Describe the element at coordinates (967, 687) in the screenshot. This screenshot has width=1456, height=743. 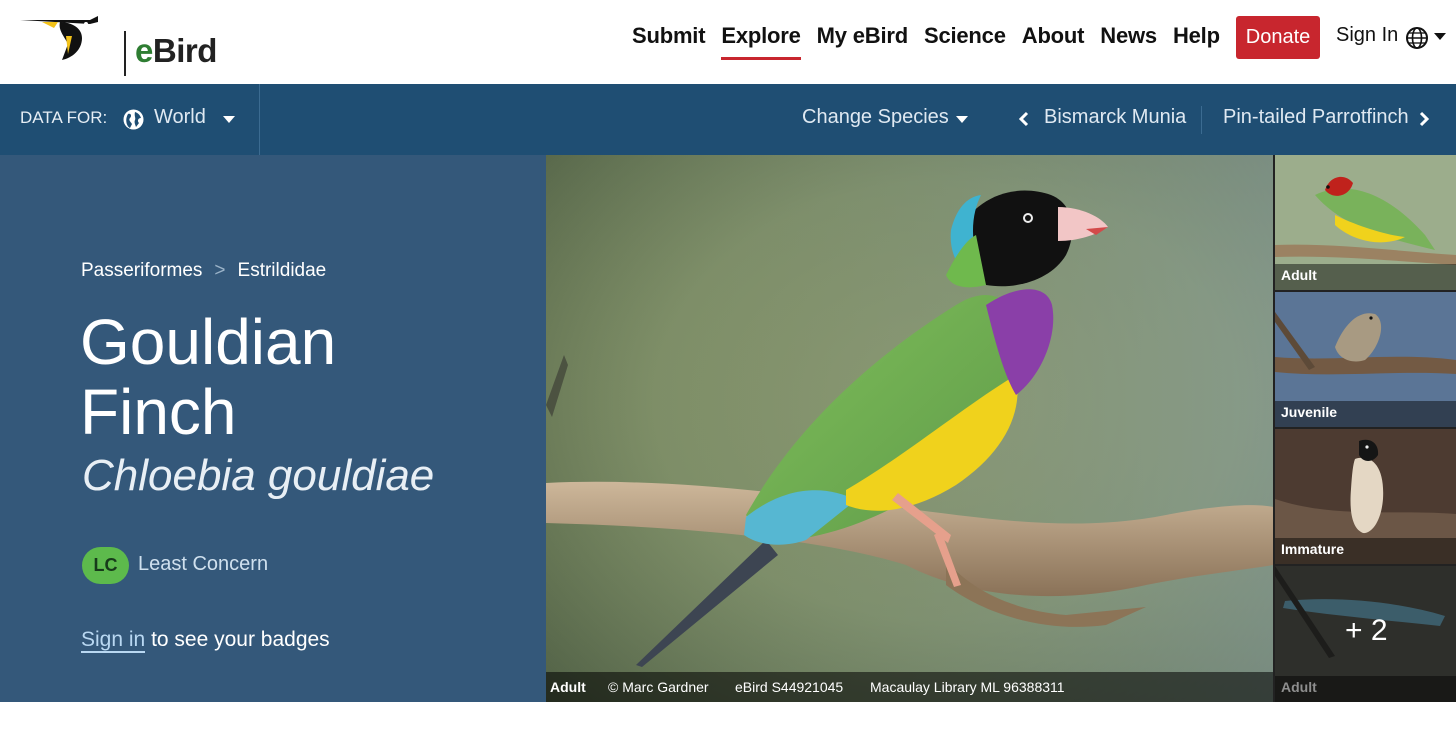
I see `caption-library: Macaulay Library ML 96388311` at that location.